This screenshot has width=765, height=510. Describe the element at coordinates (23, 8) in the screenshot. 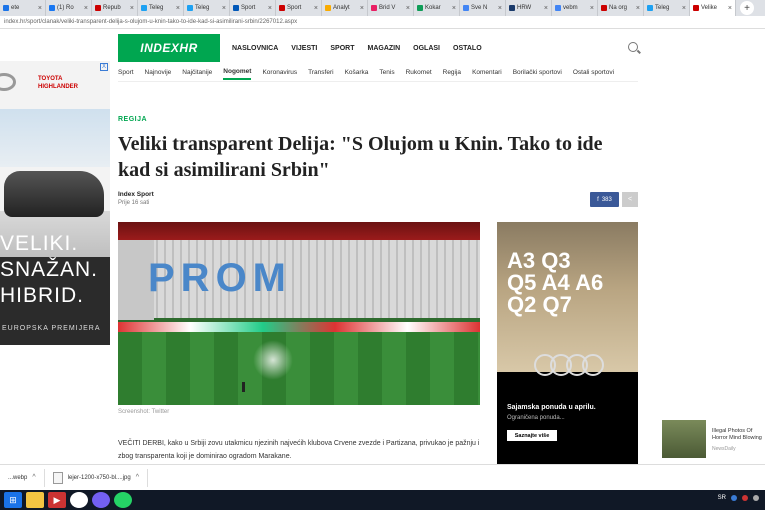

I see `browser-tab: ete ×` at that location.